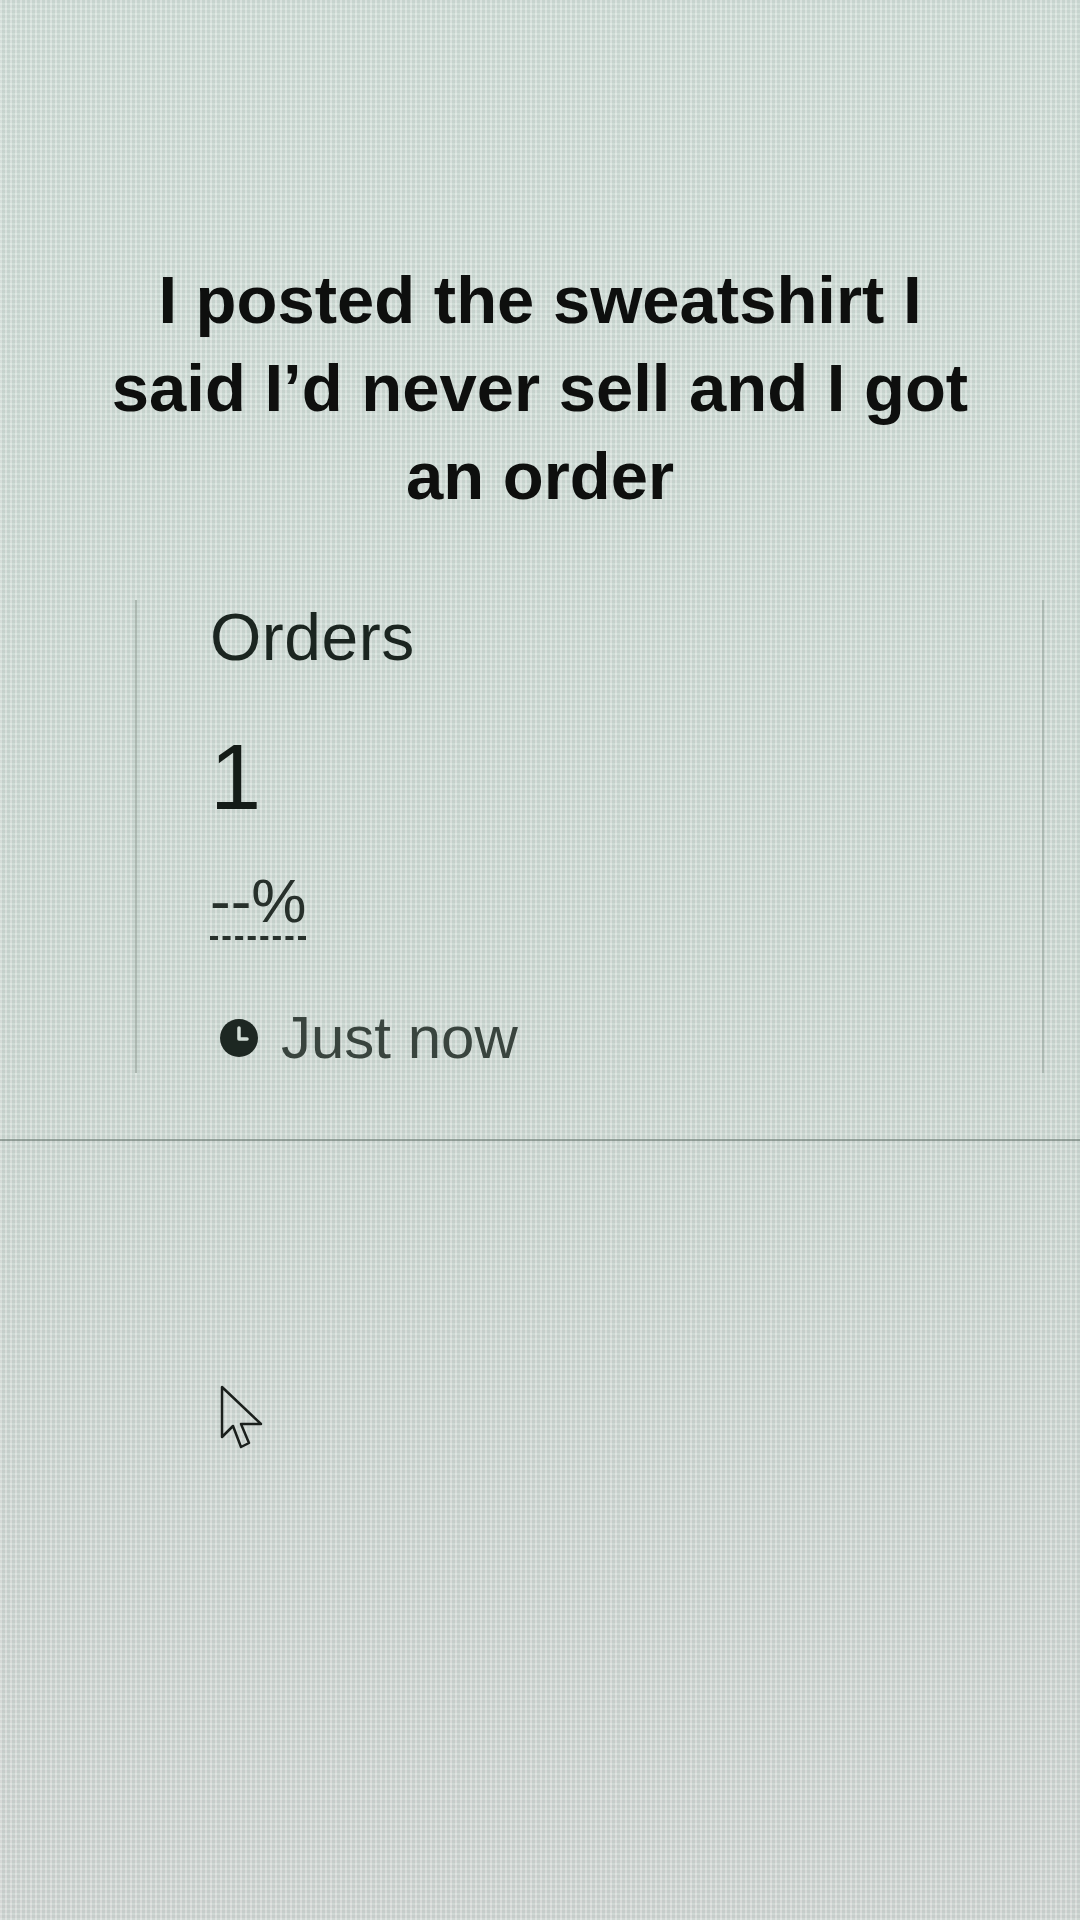 The image size is (1080, 1920). Describe the element at coordinates (236, 777) in the screenshot. I see `stat-value: 1` at that location.